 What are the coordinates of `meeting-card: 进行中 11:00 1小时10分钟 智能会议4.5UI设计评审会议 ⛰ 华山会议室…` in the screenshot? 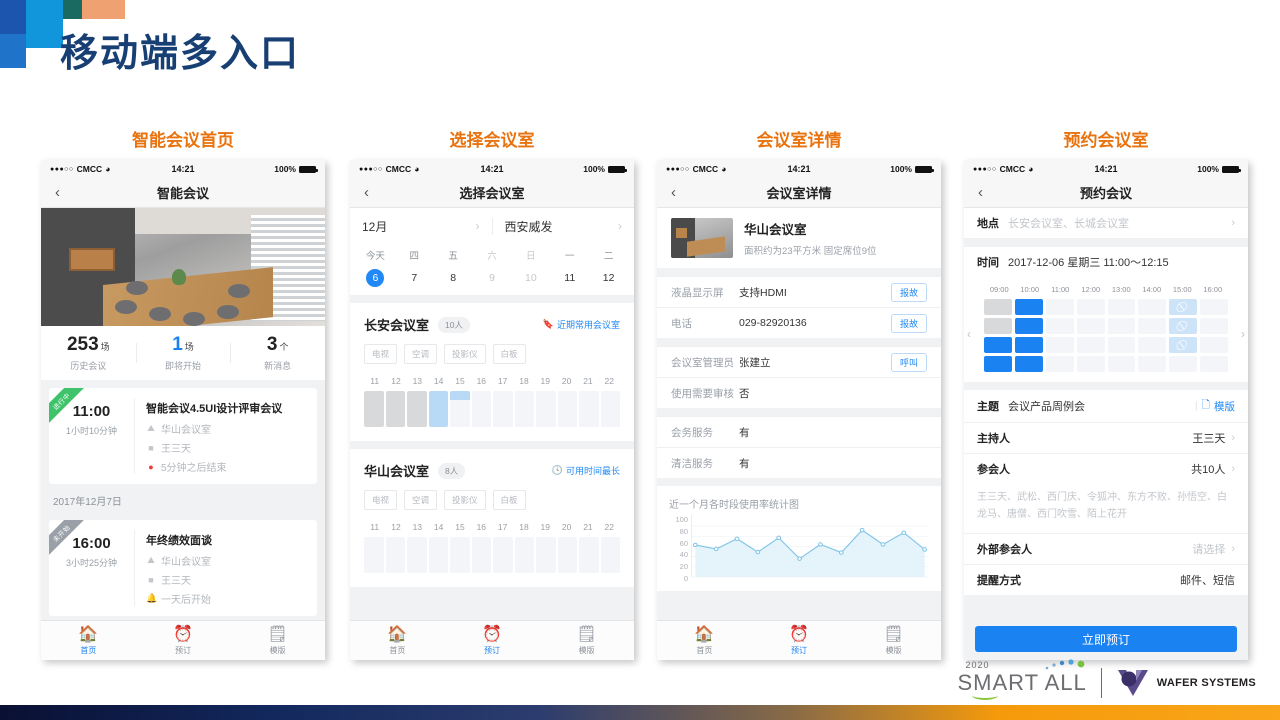 It's located at (183, 436).